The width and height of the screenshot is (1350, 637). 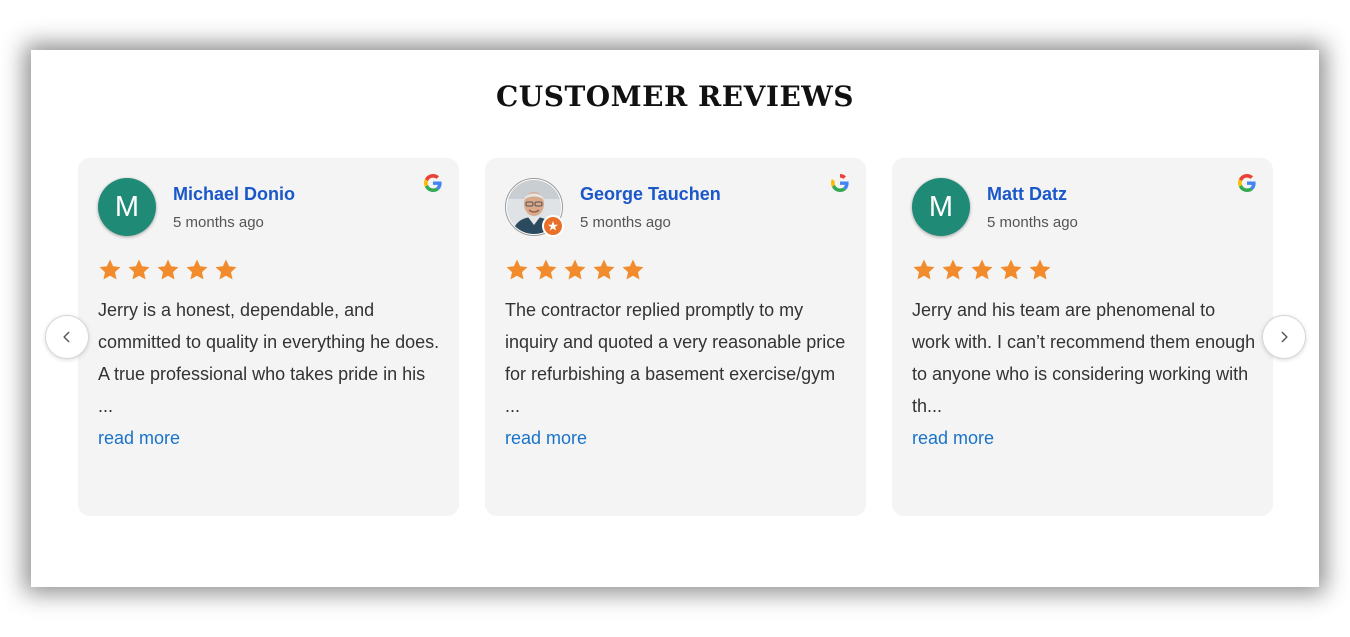 I want to click on section-title: CUSTOMER REVIEWS, so click(x=675, y=96).